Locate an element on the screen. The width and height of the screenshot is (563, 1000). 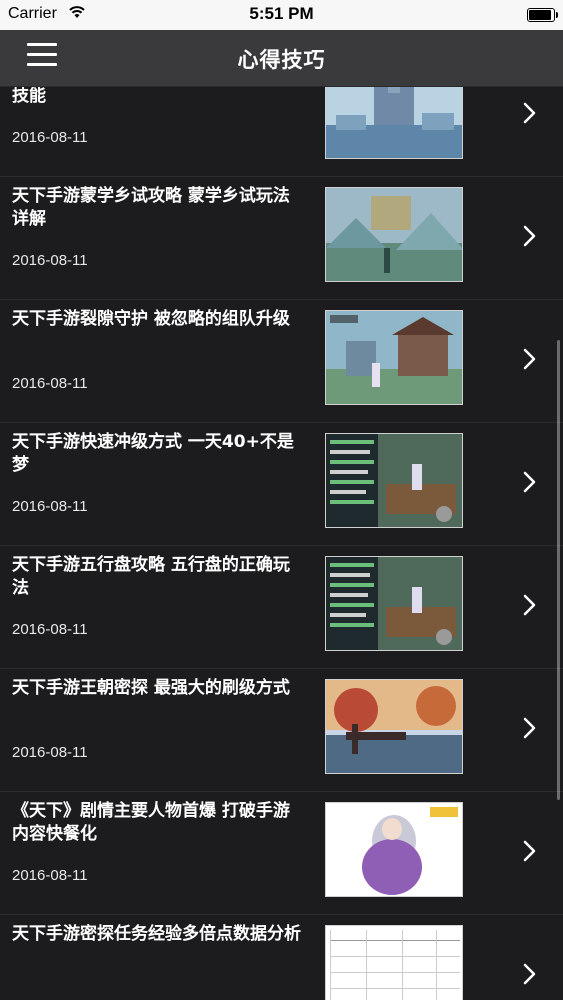
article-row: 《天下》剧情主要人物首爆 打破手游内容快餐化 2016-08-11 is located at coordinates (281, 853).